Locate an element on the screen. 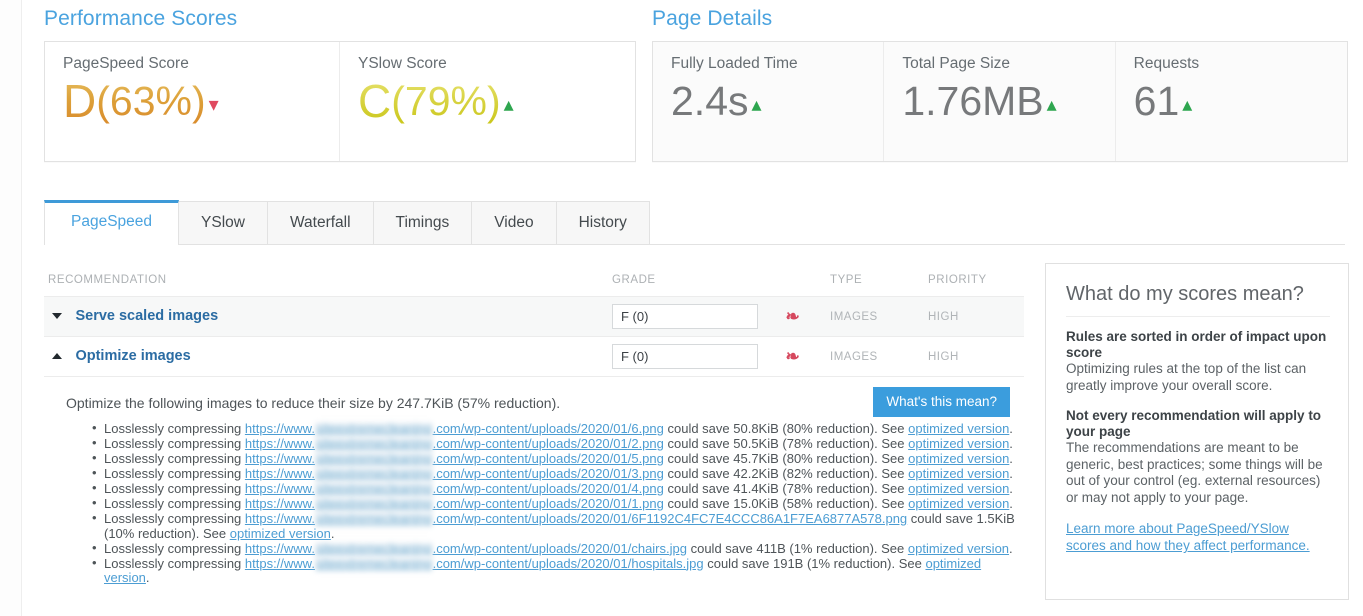 This screenshot has width=1363, height=616. chevron-down-icon is located at coordinates (57, 316).